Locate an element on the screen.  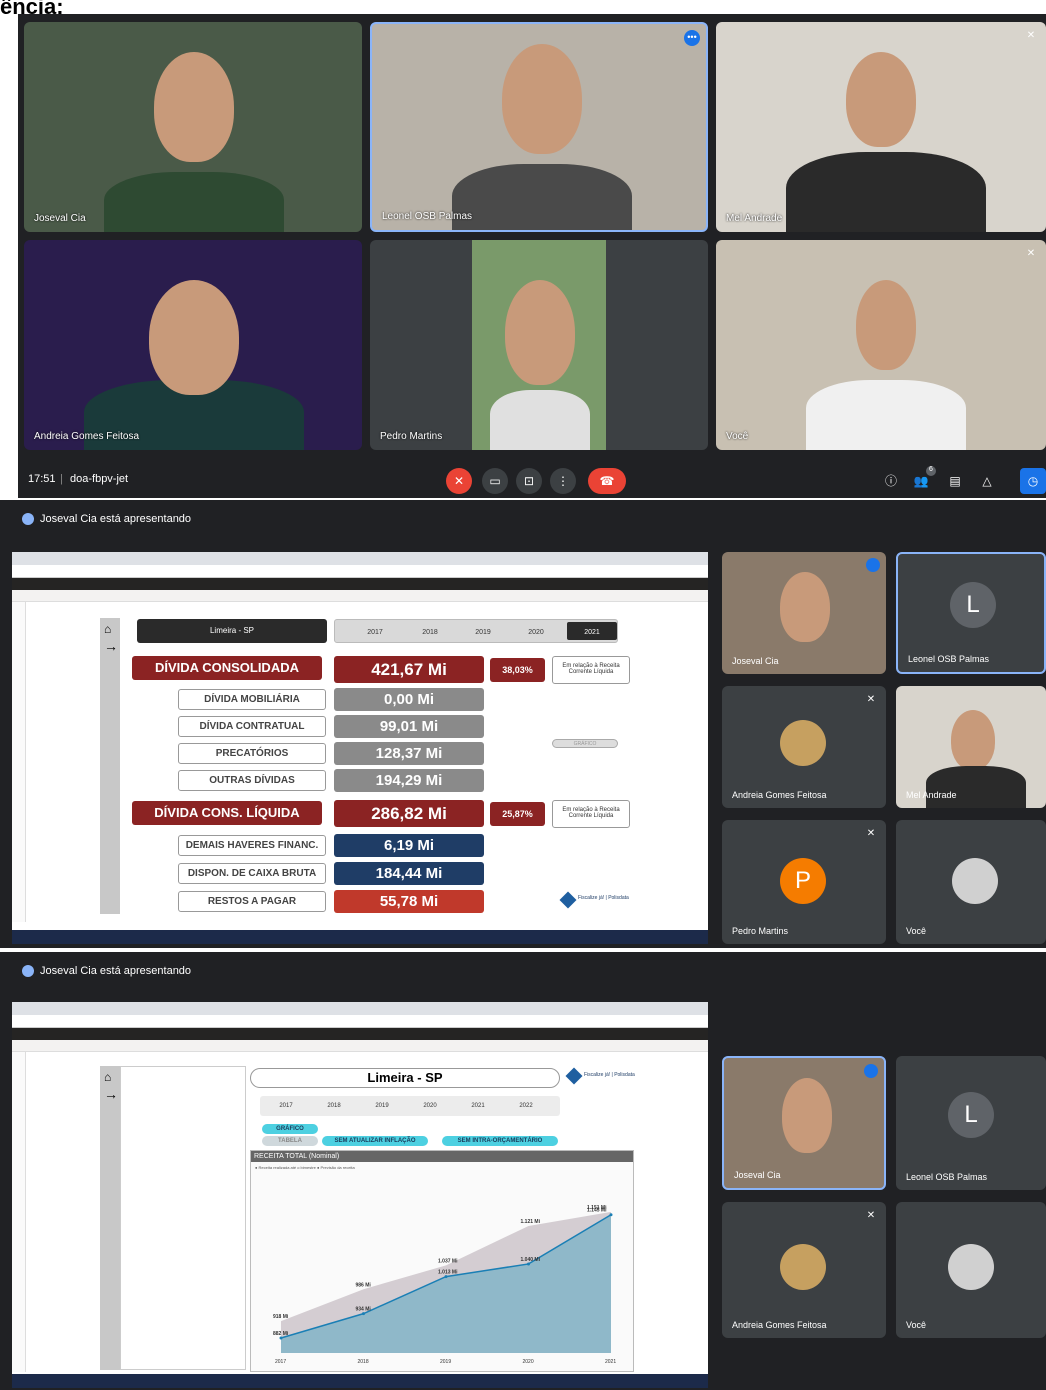
participant-tile-pedro: P ✕ Pedro Martins is located at coordinates (804, 882).